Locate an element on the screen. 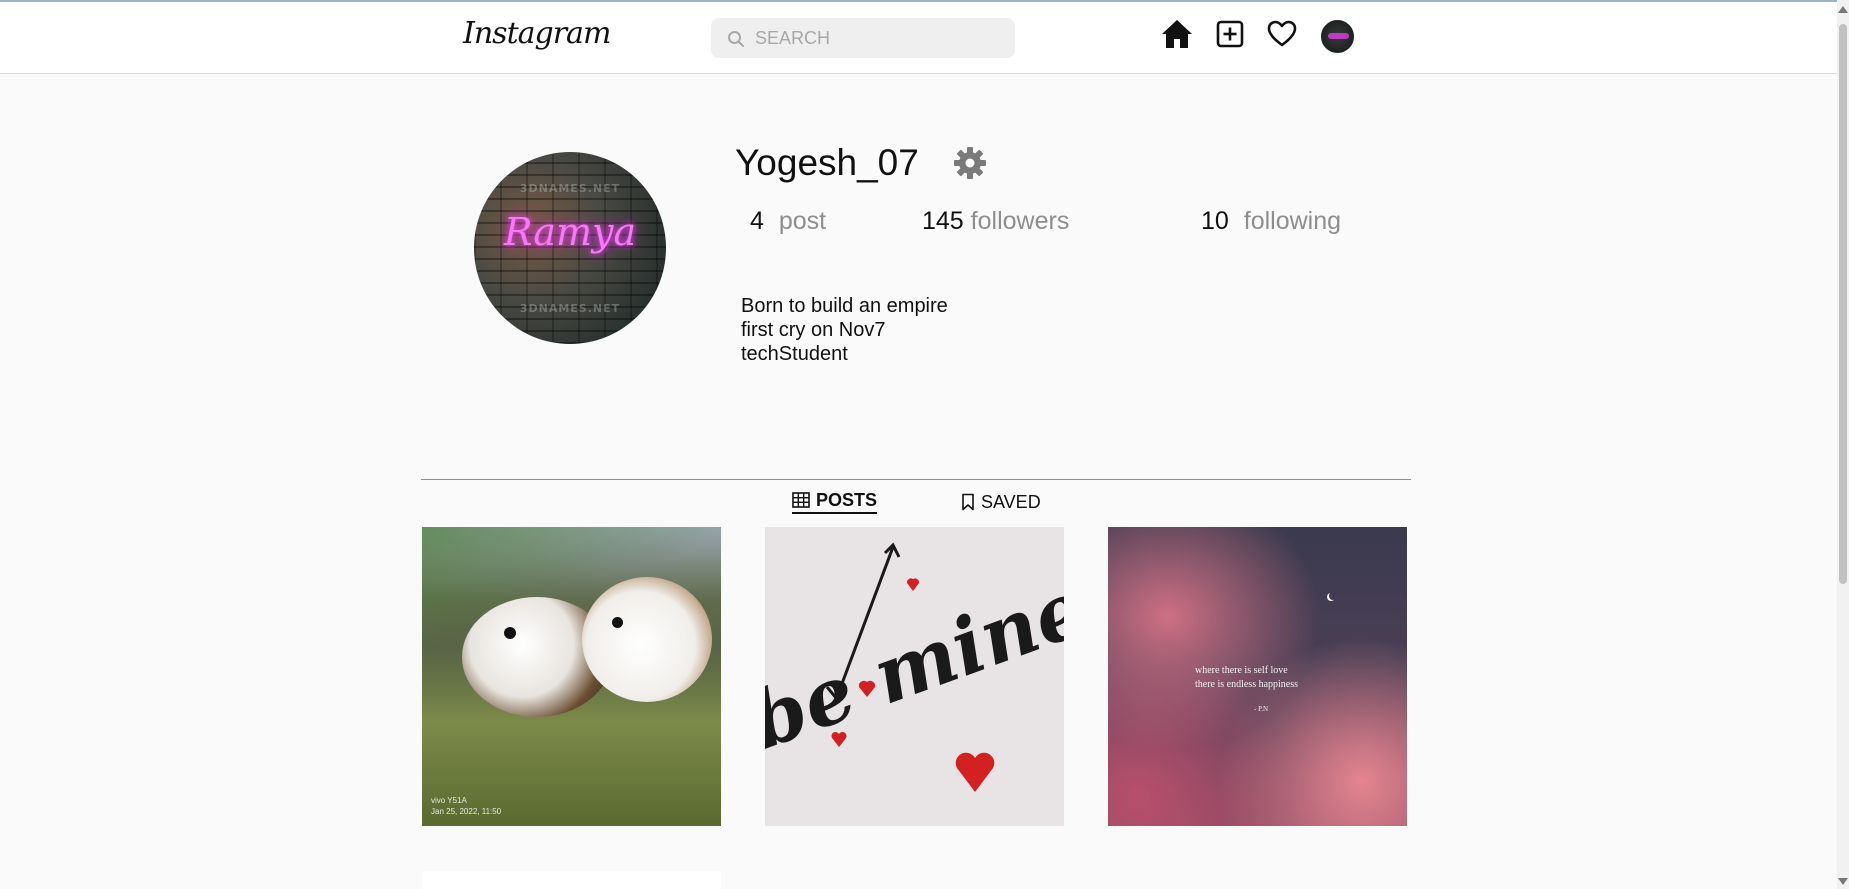 This screenshot has width=1849, height=889. moon-icon is located at coordinates (1333, 596).